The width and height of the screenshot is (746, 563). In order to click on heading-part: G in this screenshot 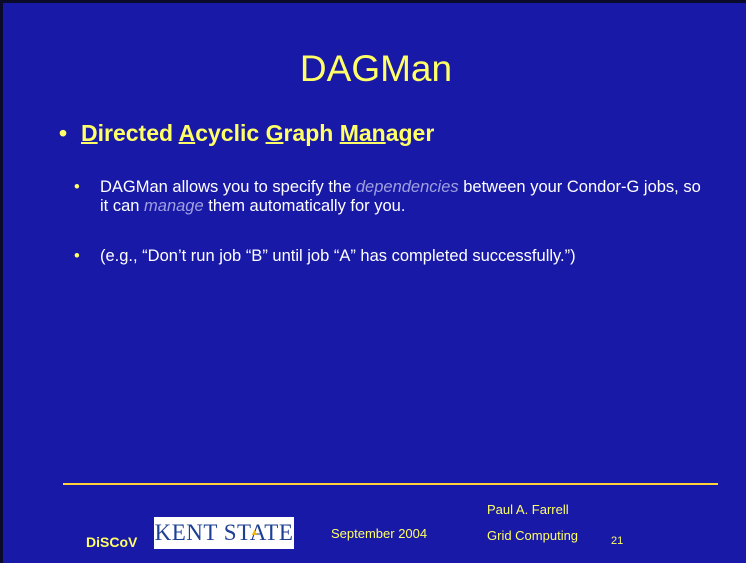, I will do `click(274, 133)`.